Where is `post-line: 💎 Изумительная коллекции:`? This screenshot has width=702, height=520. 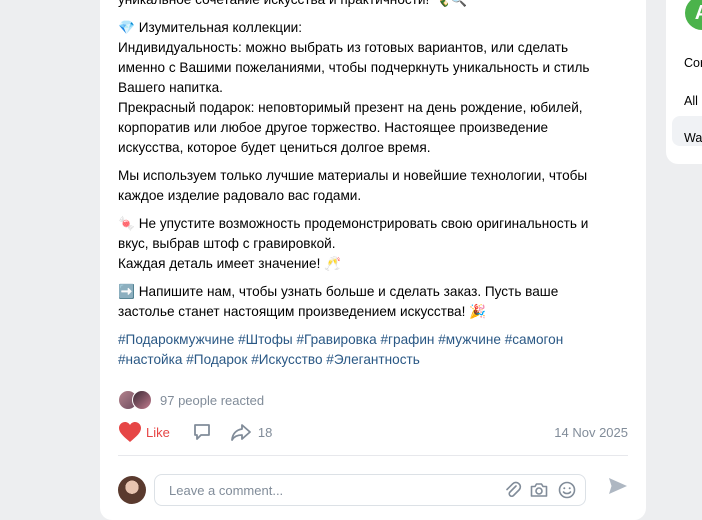
post-line: 💎 Изумительная коллекции: is located at coordinates (373, 28).